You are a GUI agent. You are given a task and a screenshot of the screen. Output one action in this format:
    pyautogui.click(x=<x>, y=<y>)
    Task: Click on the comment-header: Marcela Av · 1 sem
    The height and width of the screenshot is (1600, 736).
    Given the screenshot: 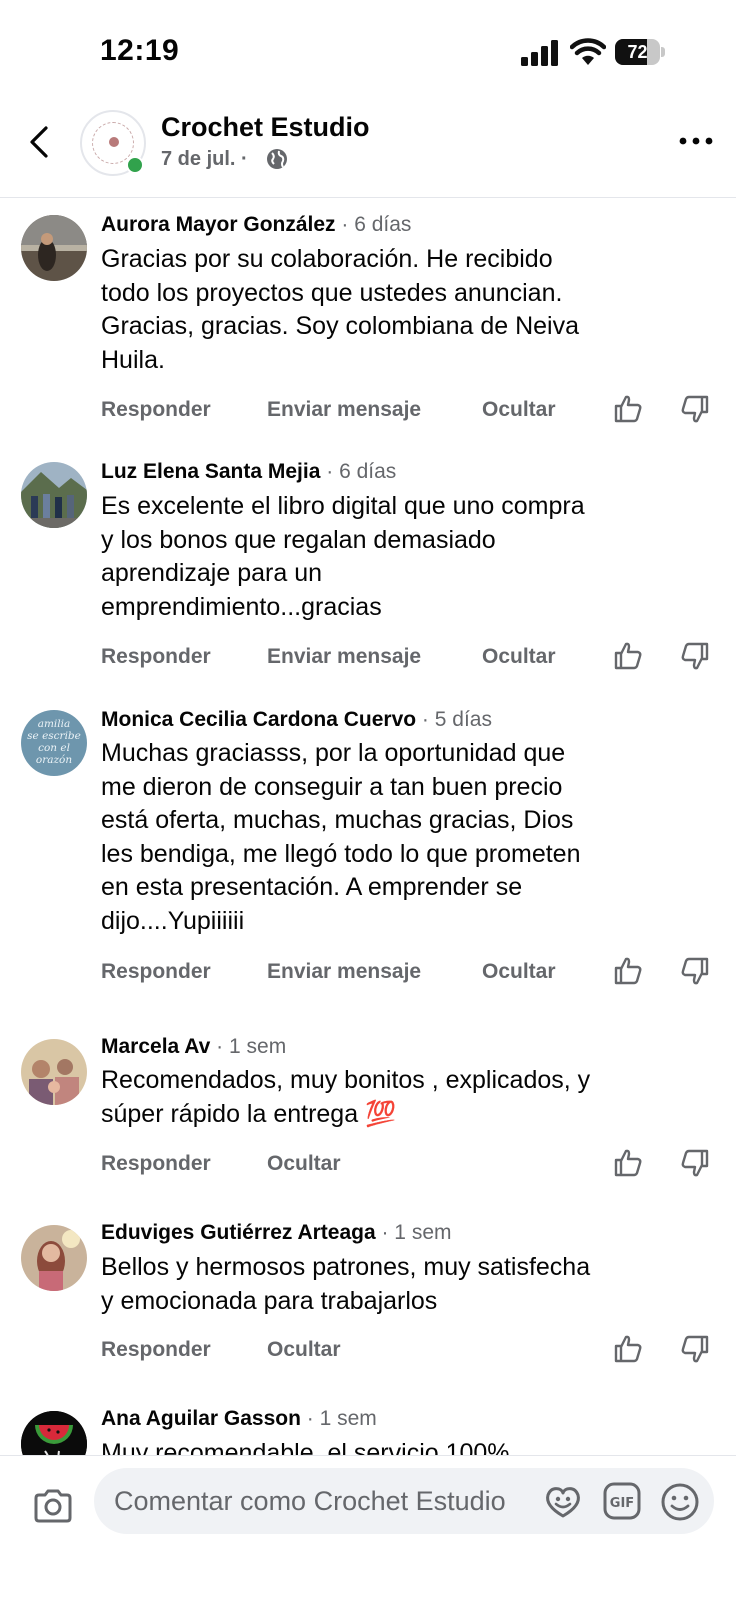 What is the action you would take?
    pyautogui.click(x=193, y=1047)
    